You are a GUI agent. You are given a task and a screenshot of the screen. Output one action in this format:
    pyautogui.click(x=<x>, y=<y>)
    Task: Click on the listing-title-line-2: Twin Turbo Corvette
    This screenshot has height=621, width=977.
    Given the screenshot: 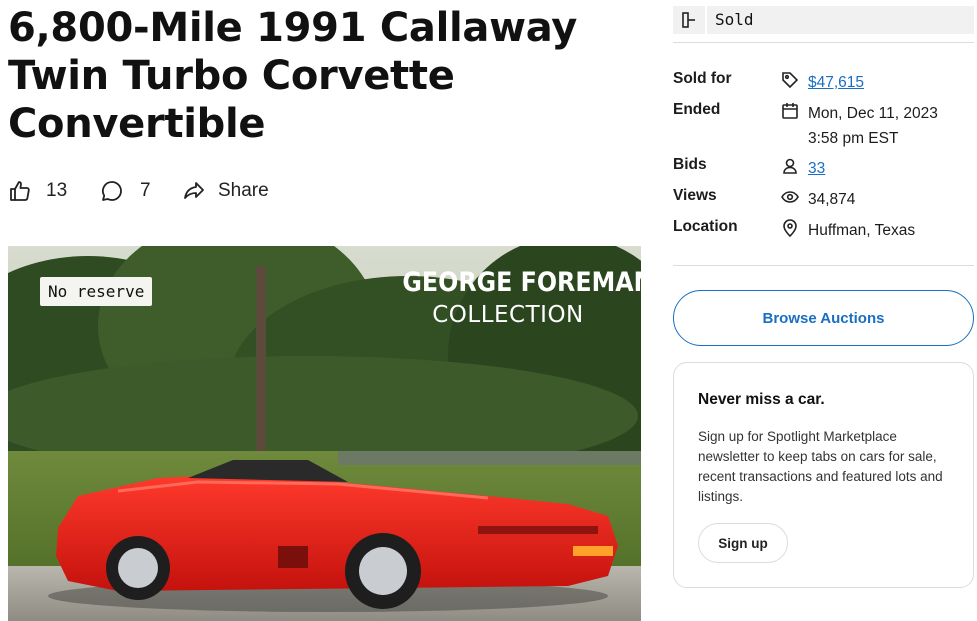 What is the action you would take?
    pyautogui.click(x=231, y=76)
    